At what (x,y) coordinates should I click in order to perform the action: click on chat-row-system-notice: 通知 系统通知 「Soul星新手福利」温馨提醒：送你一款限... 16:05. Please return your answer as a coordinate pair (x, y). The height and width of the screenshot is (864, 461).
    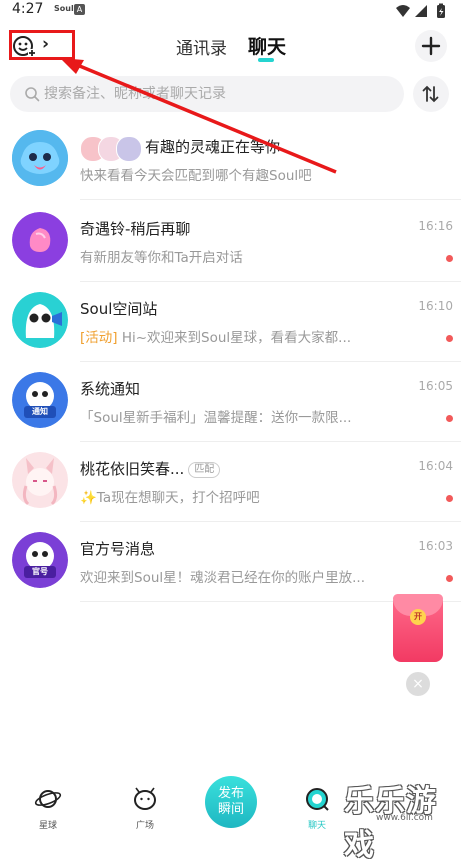
    Looking at the image, I should click on (230, 404).